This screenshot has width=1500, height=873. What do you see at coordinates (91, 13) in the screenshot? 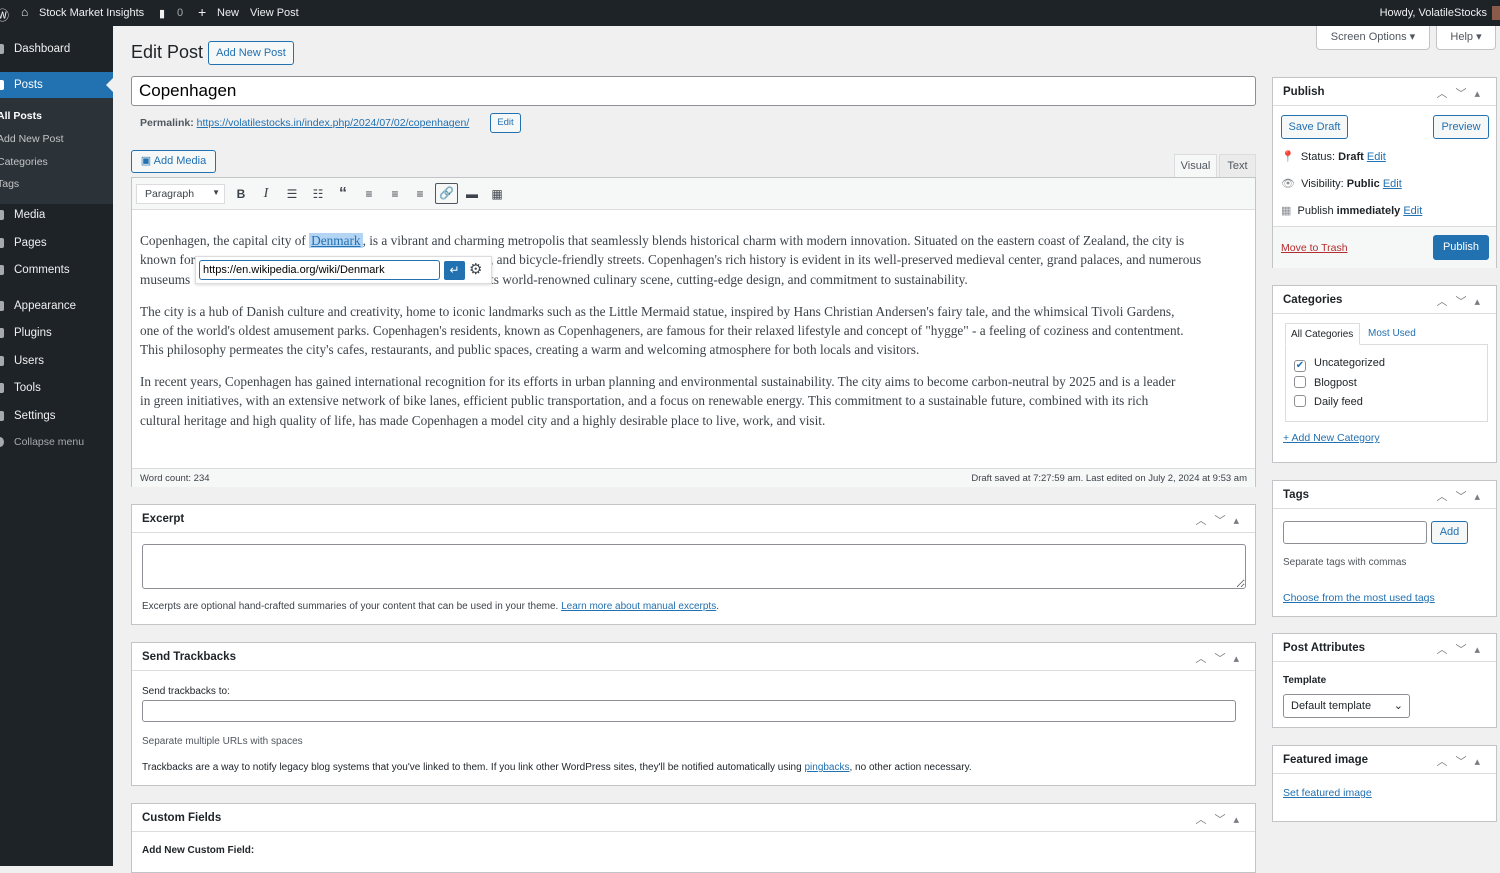
I see `site-name-link: Stock Market Insights` at bounding box center [91, 13].